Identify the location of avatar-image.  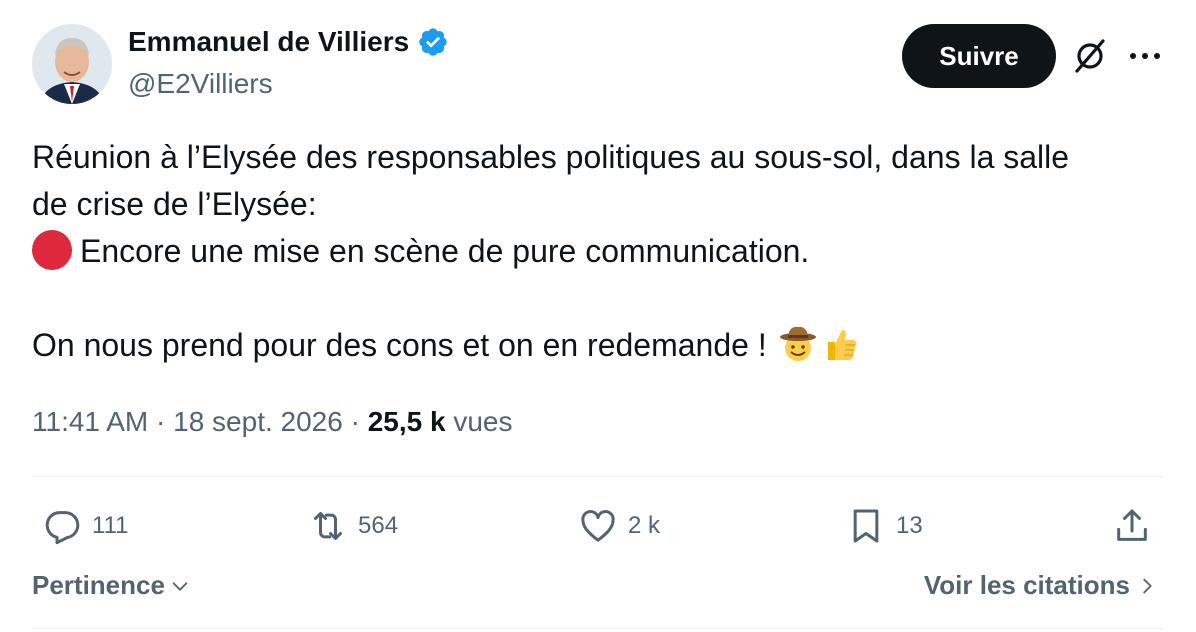
(72, 64).